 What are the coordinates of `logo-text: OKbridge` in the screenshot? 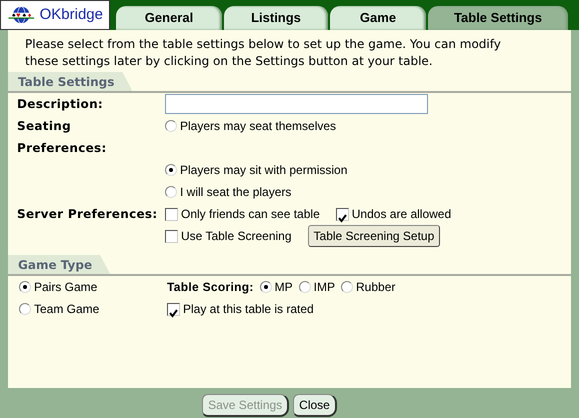 It's located at (71, 14).